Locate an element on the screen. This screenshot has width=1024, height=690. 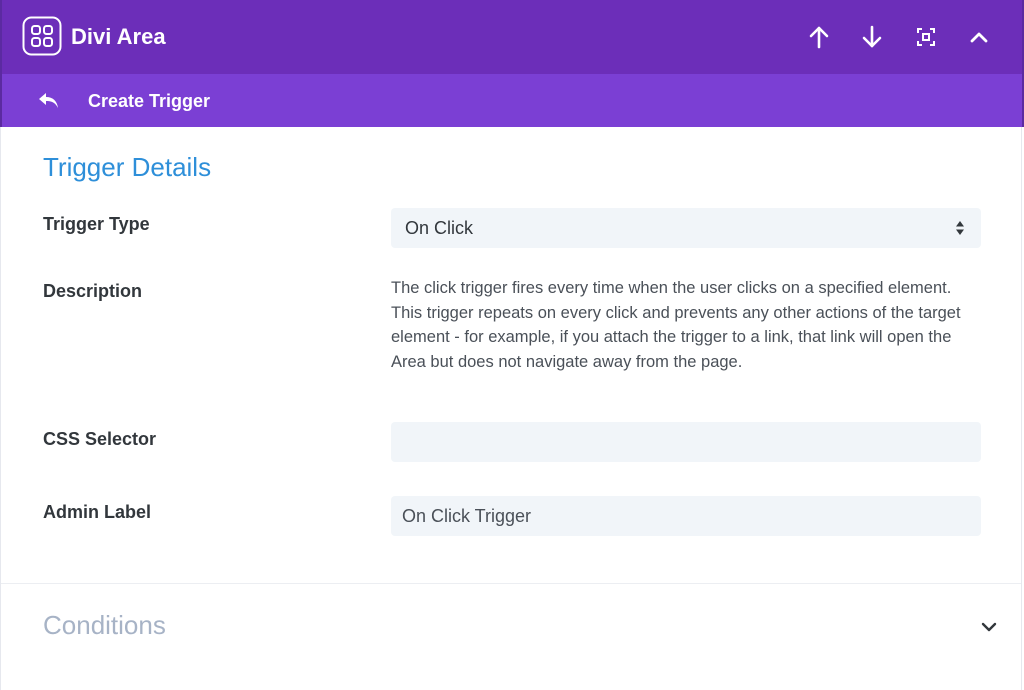
back-arrow-icon is located at coordinates (48, 100).